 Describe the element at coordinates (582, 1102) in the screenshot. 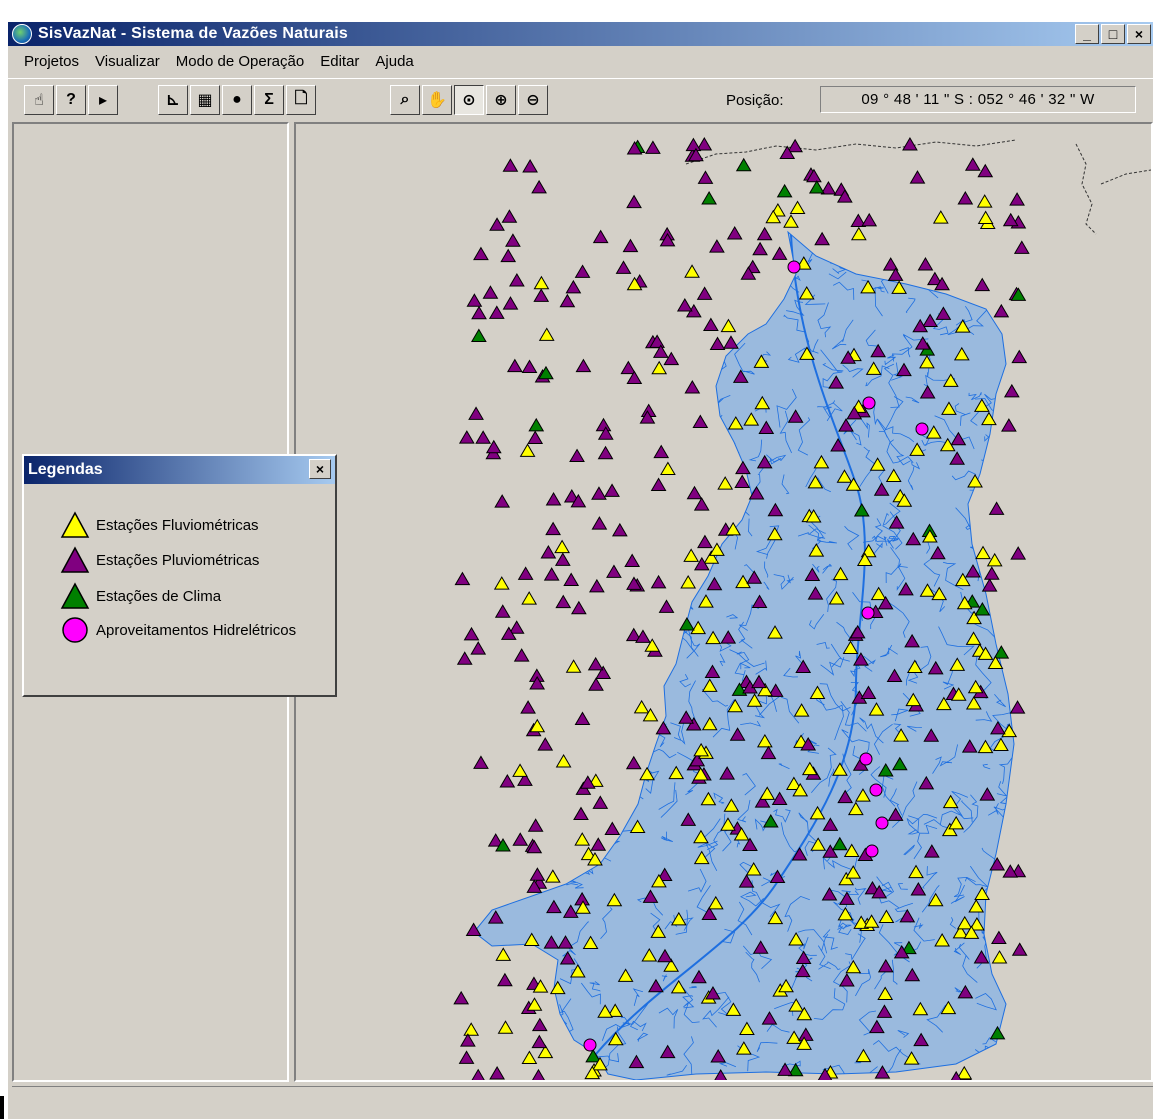

I see `status-bar` at that location.